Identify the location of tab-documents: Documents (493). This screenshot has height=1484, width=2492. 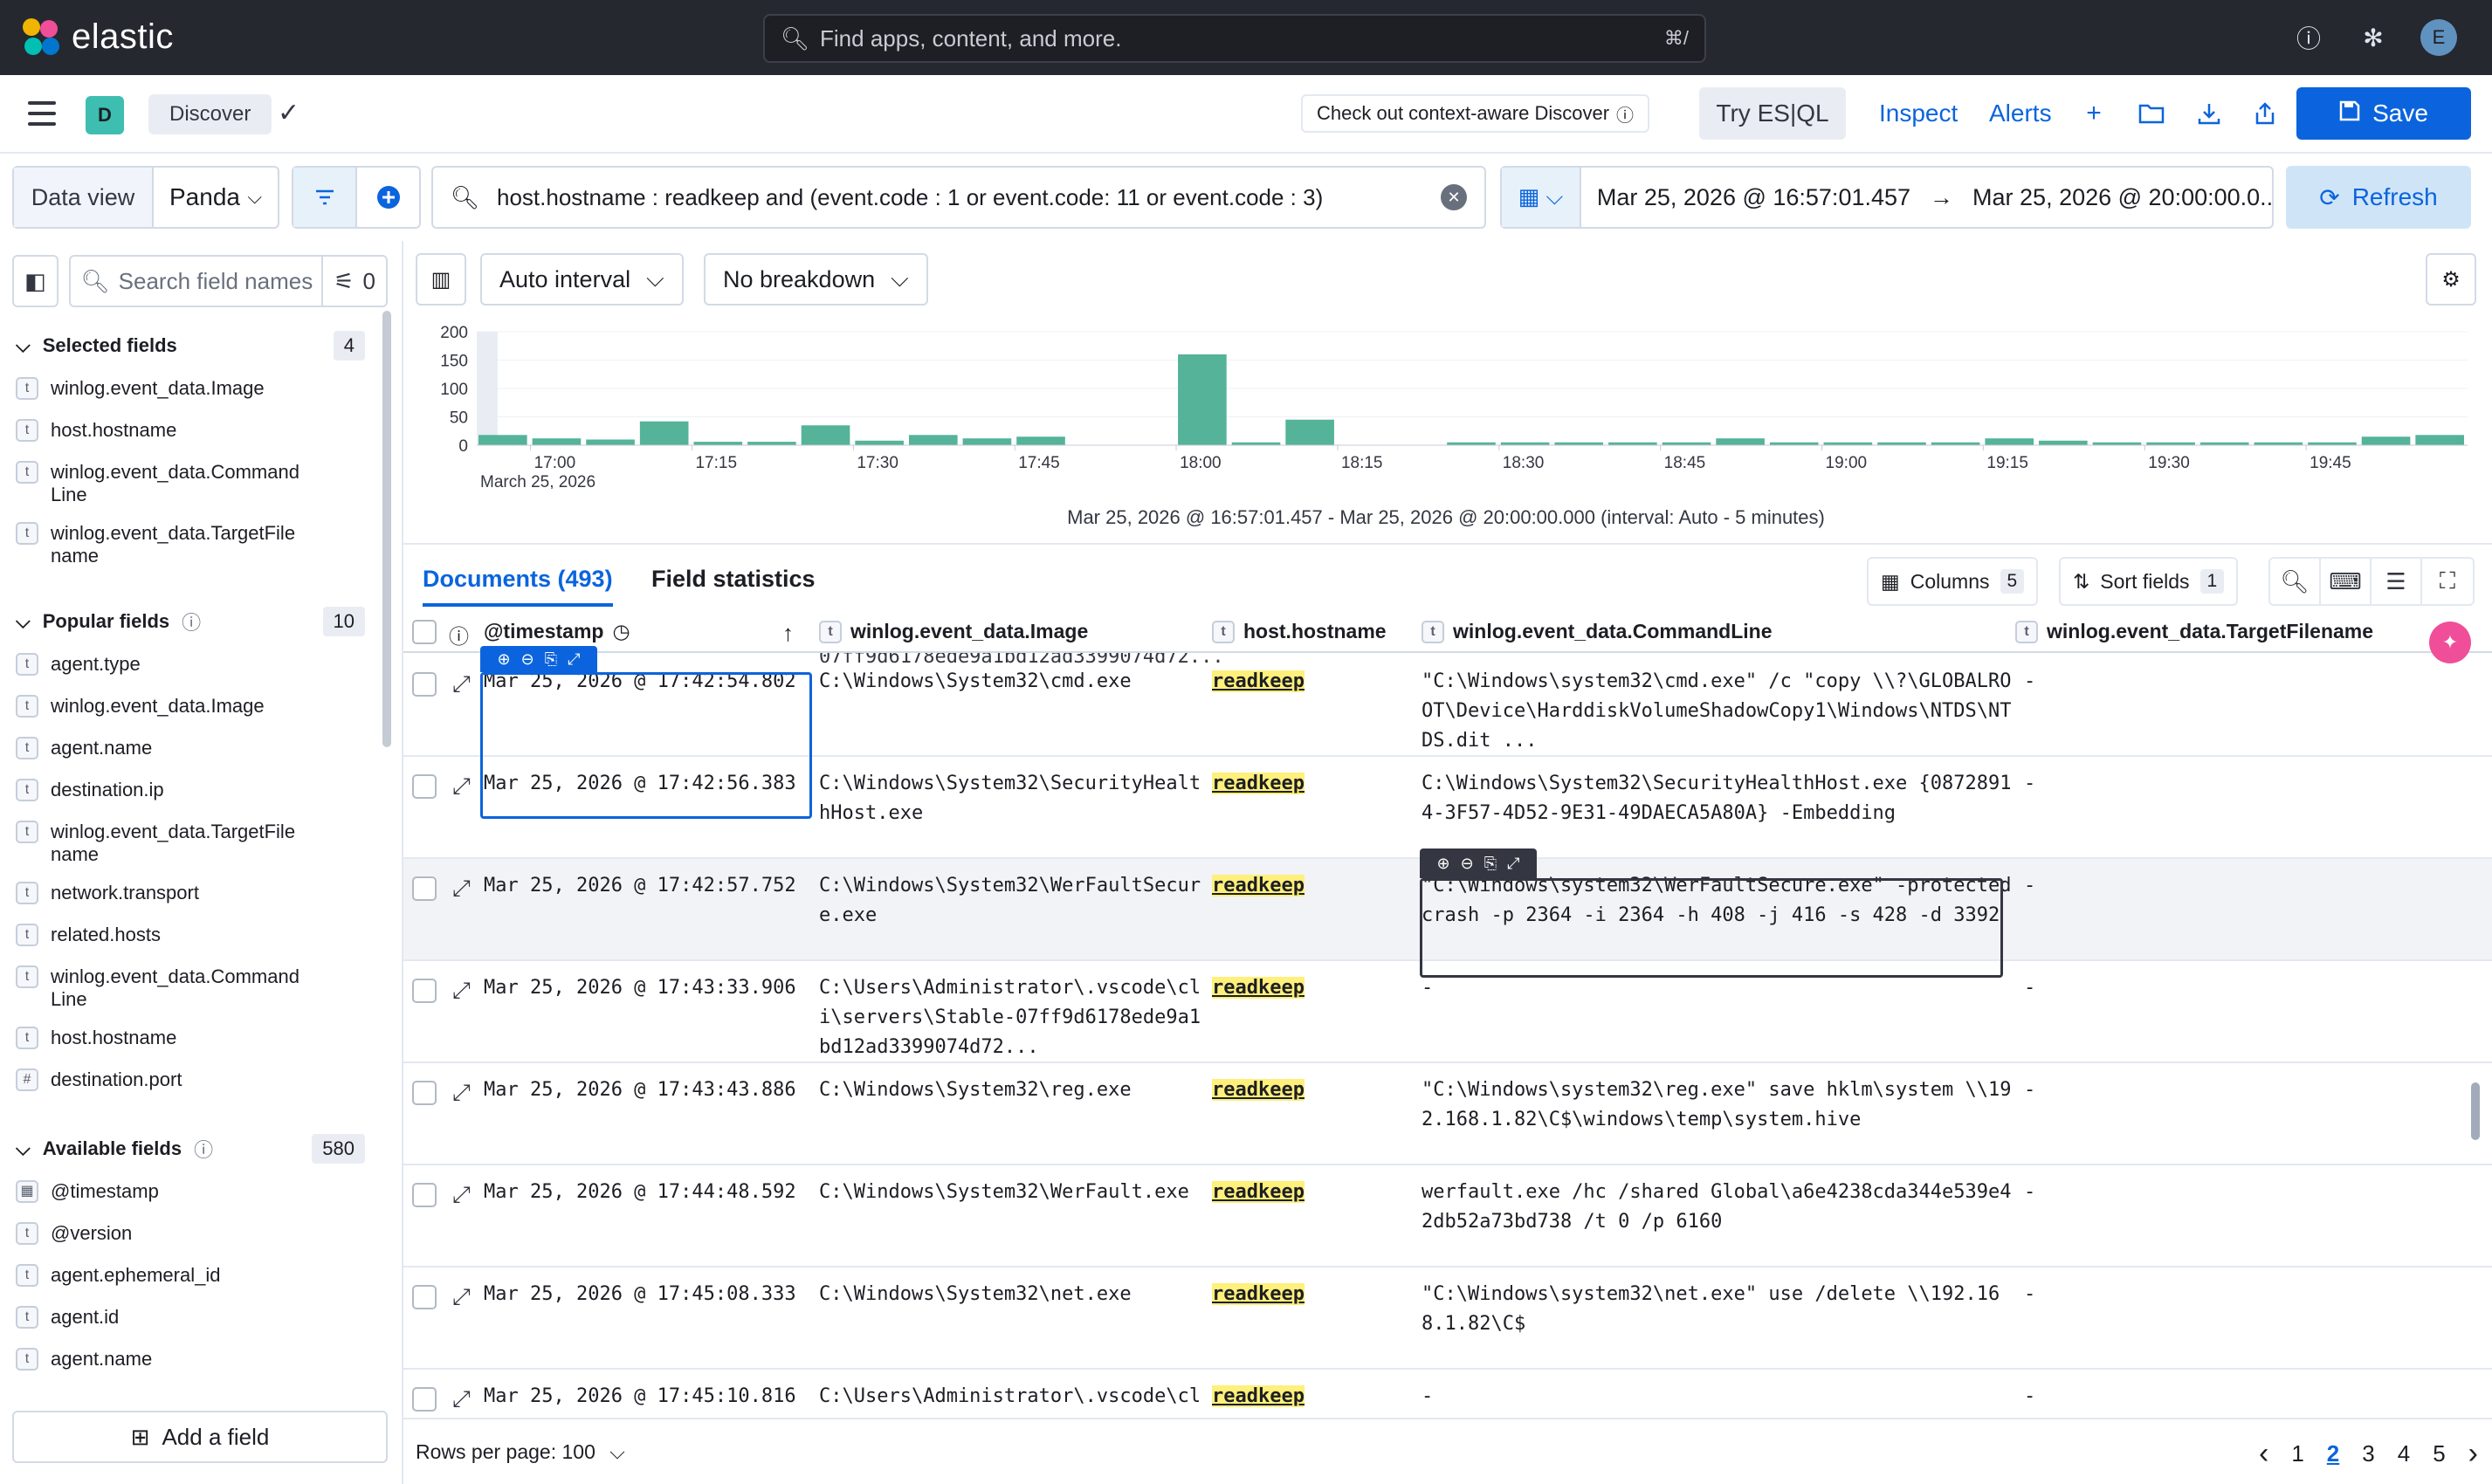
(518, 587).